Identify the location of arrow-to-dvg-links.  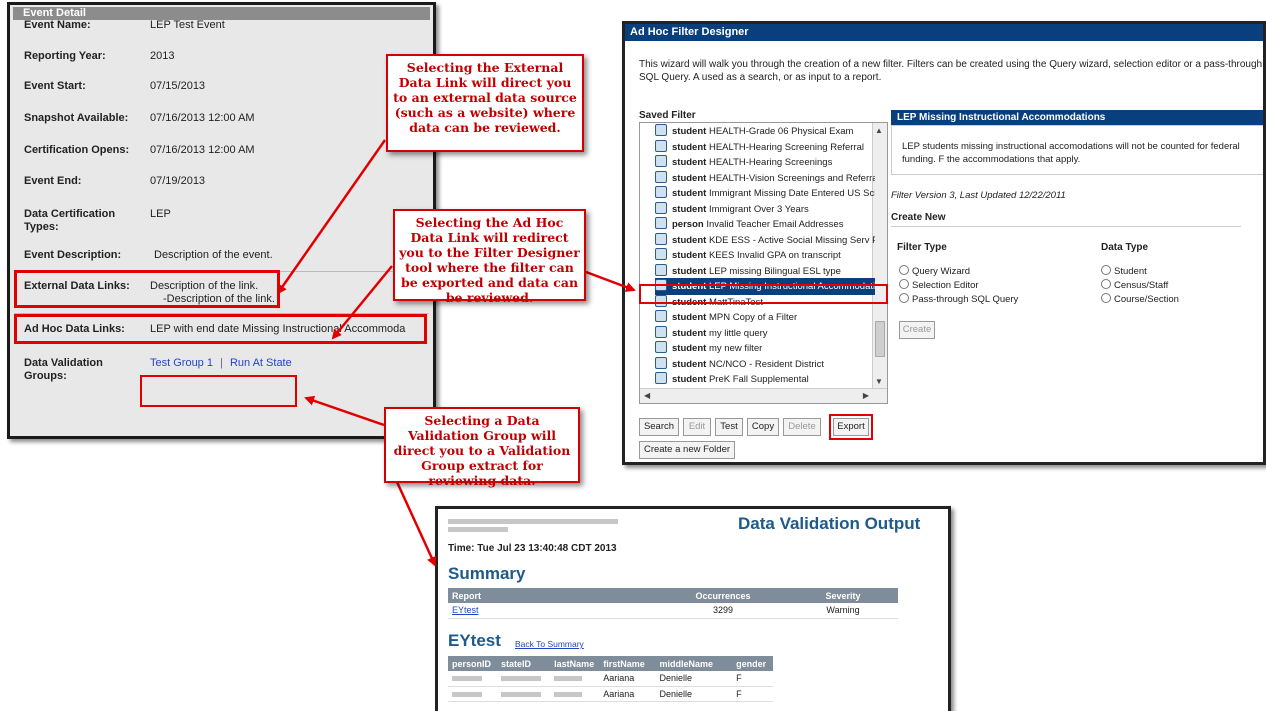
(344, 411).